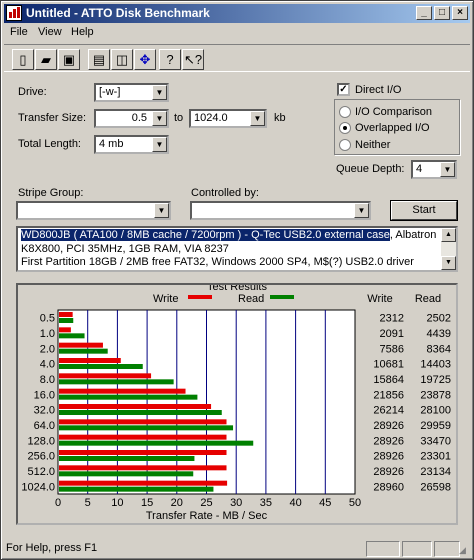 The height and width of the screenshot is (560, 474). Describe the element at coordinates (19, 32) in the screenshot. I see `menu-file: File` at that location.